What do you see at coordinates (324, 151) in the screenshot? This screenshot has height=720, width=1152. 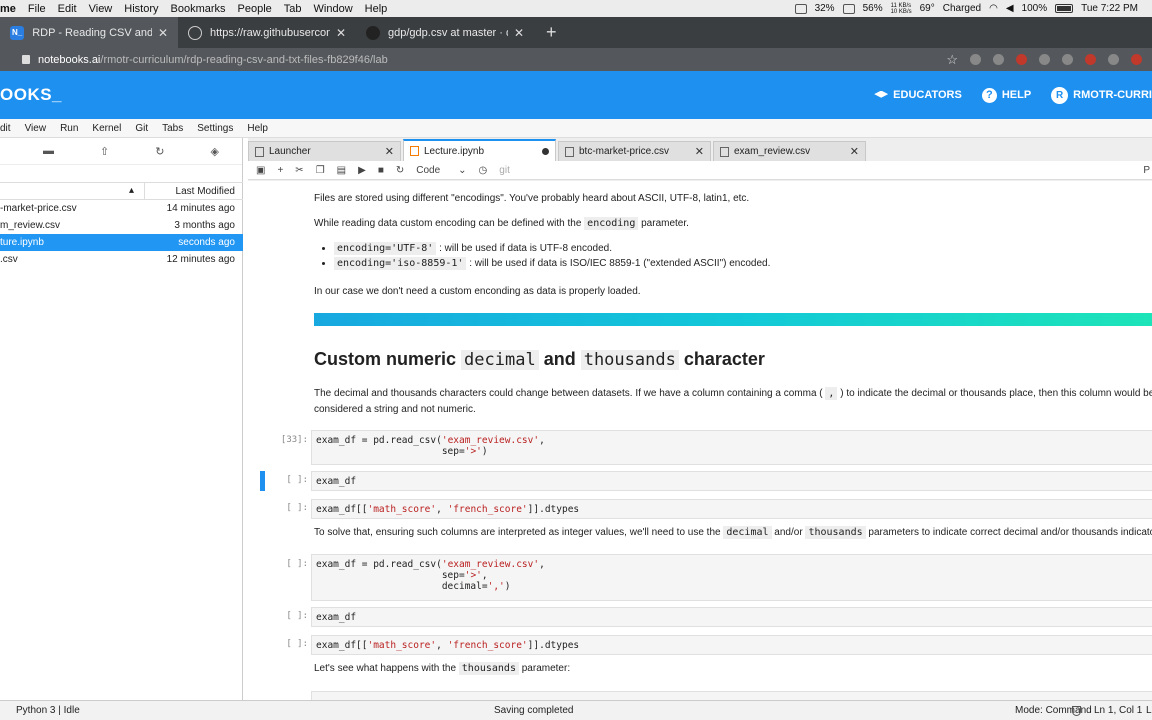 I see `doc-tab-launcher: Launcher ✕` at bounding box center [324, 151].